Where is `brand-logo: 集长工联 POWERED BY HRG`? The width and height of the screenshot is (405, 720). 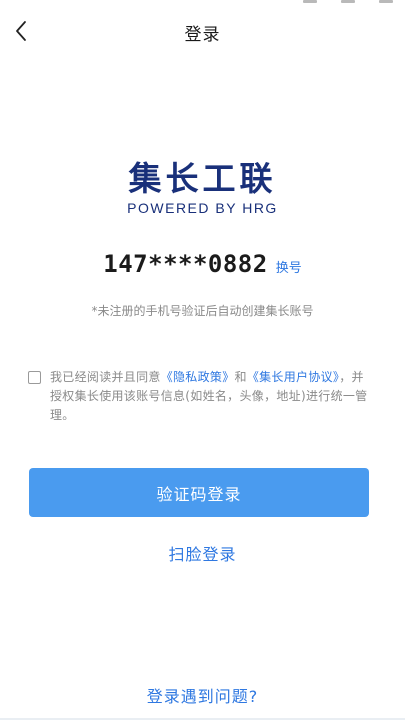 brand-logo: 集长工联 POWERED BY HRG is located at coordinates (202, 188).